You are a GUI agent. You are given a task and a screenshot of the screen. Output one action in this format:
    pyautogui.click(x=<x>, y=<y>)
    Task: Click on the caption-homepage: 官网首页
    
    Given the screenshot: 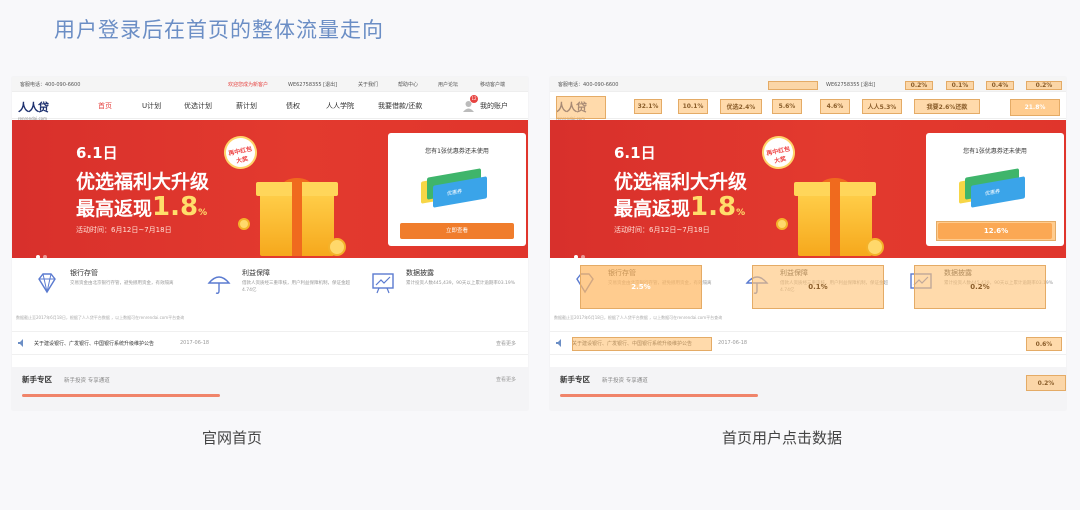 What is the action you would take?
    pyautogui.click(x=232, y=438)
    